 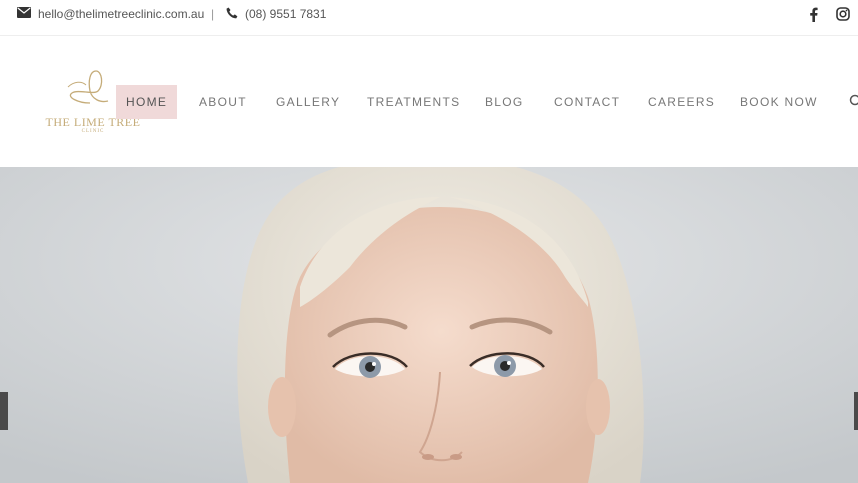 I want to click on nav-blog: BLOG, so click(x=504, y=102).